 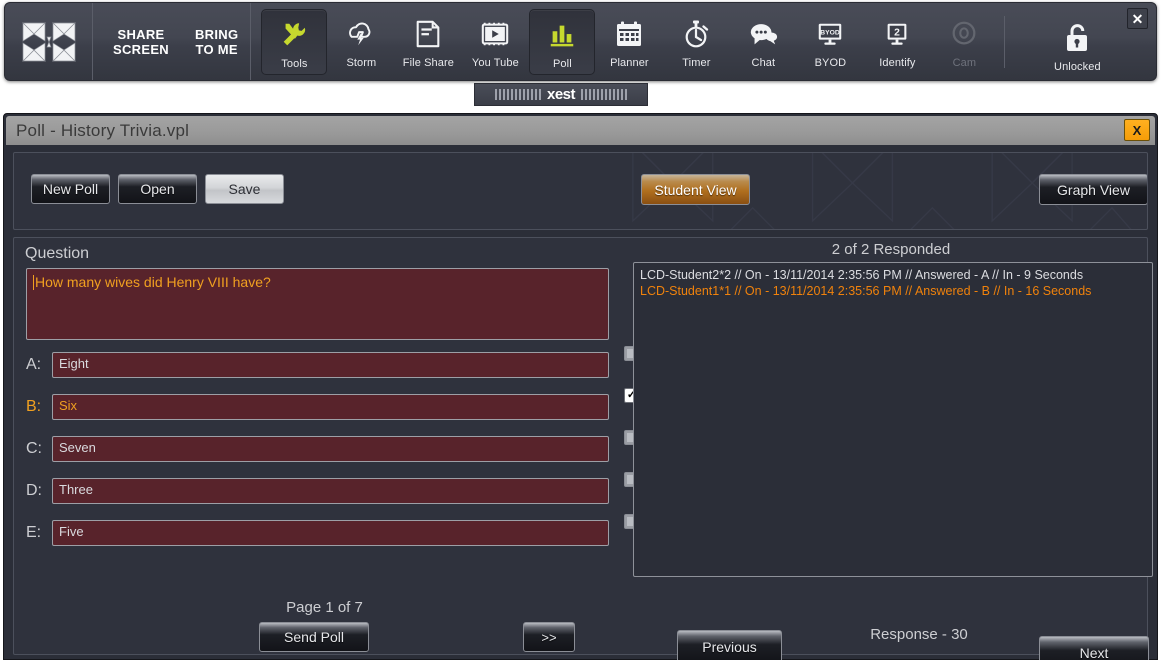 What do you see at coordinates (157, 189) in the screenshot?
I see `open-button: Open` at bounding box center [157, 189].